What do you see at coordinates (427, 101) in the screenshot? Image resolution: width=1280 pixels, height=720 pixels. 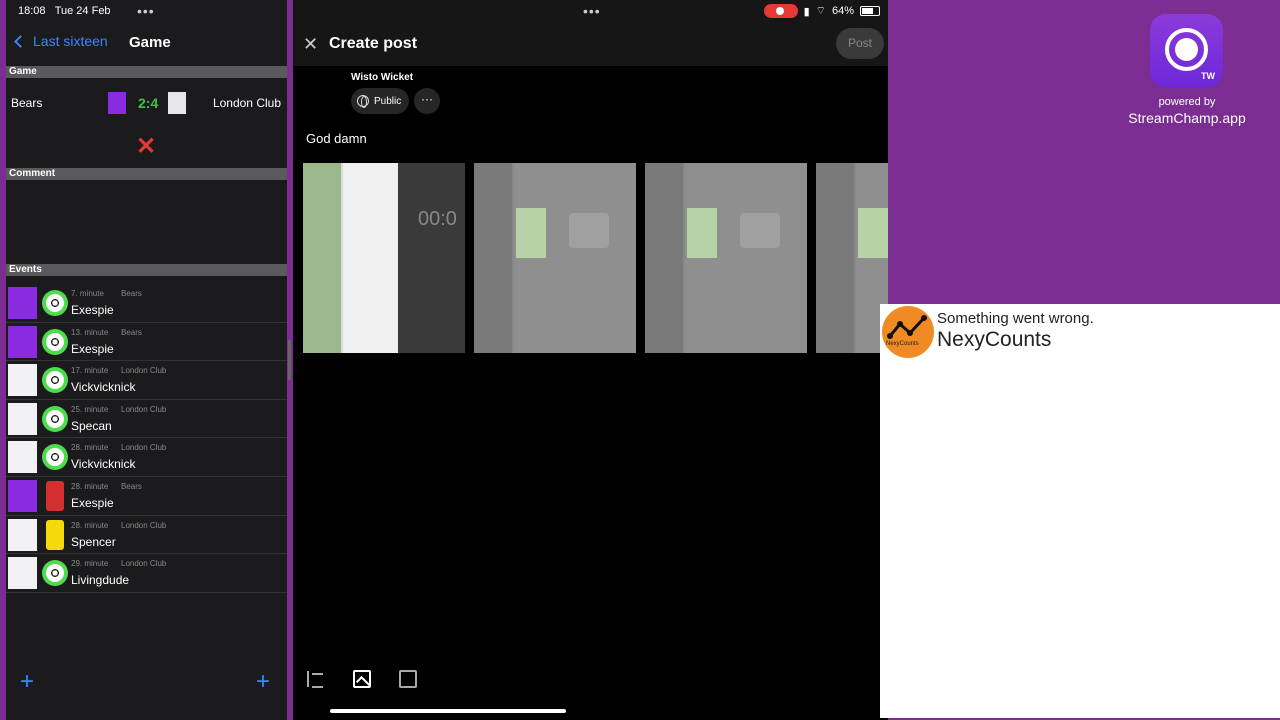 I see `more-options-button: ···` at bounding box center [427, 101].